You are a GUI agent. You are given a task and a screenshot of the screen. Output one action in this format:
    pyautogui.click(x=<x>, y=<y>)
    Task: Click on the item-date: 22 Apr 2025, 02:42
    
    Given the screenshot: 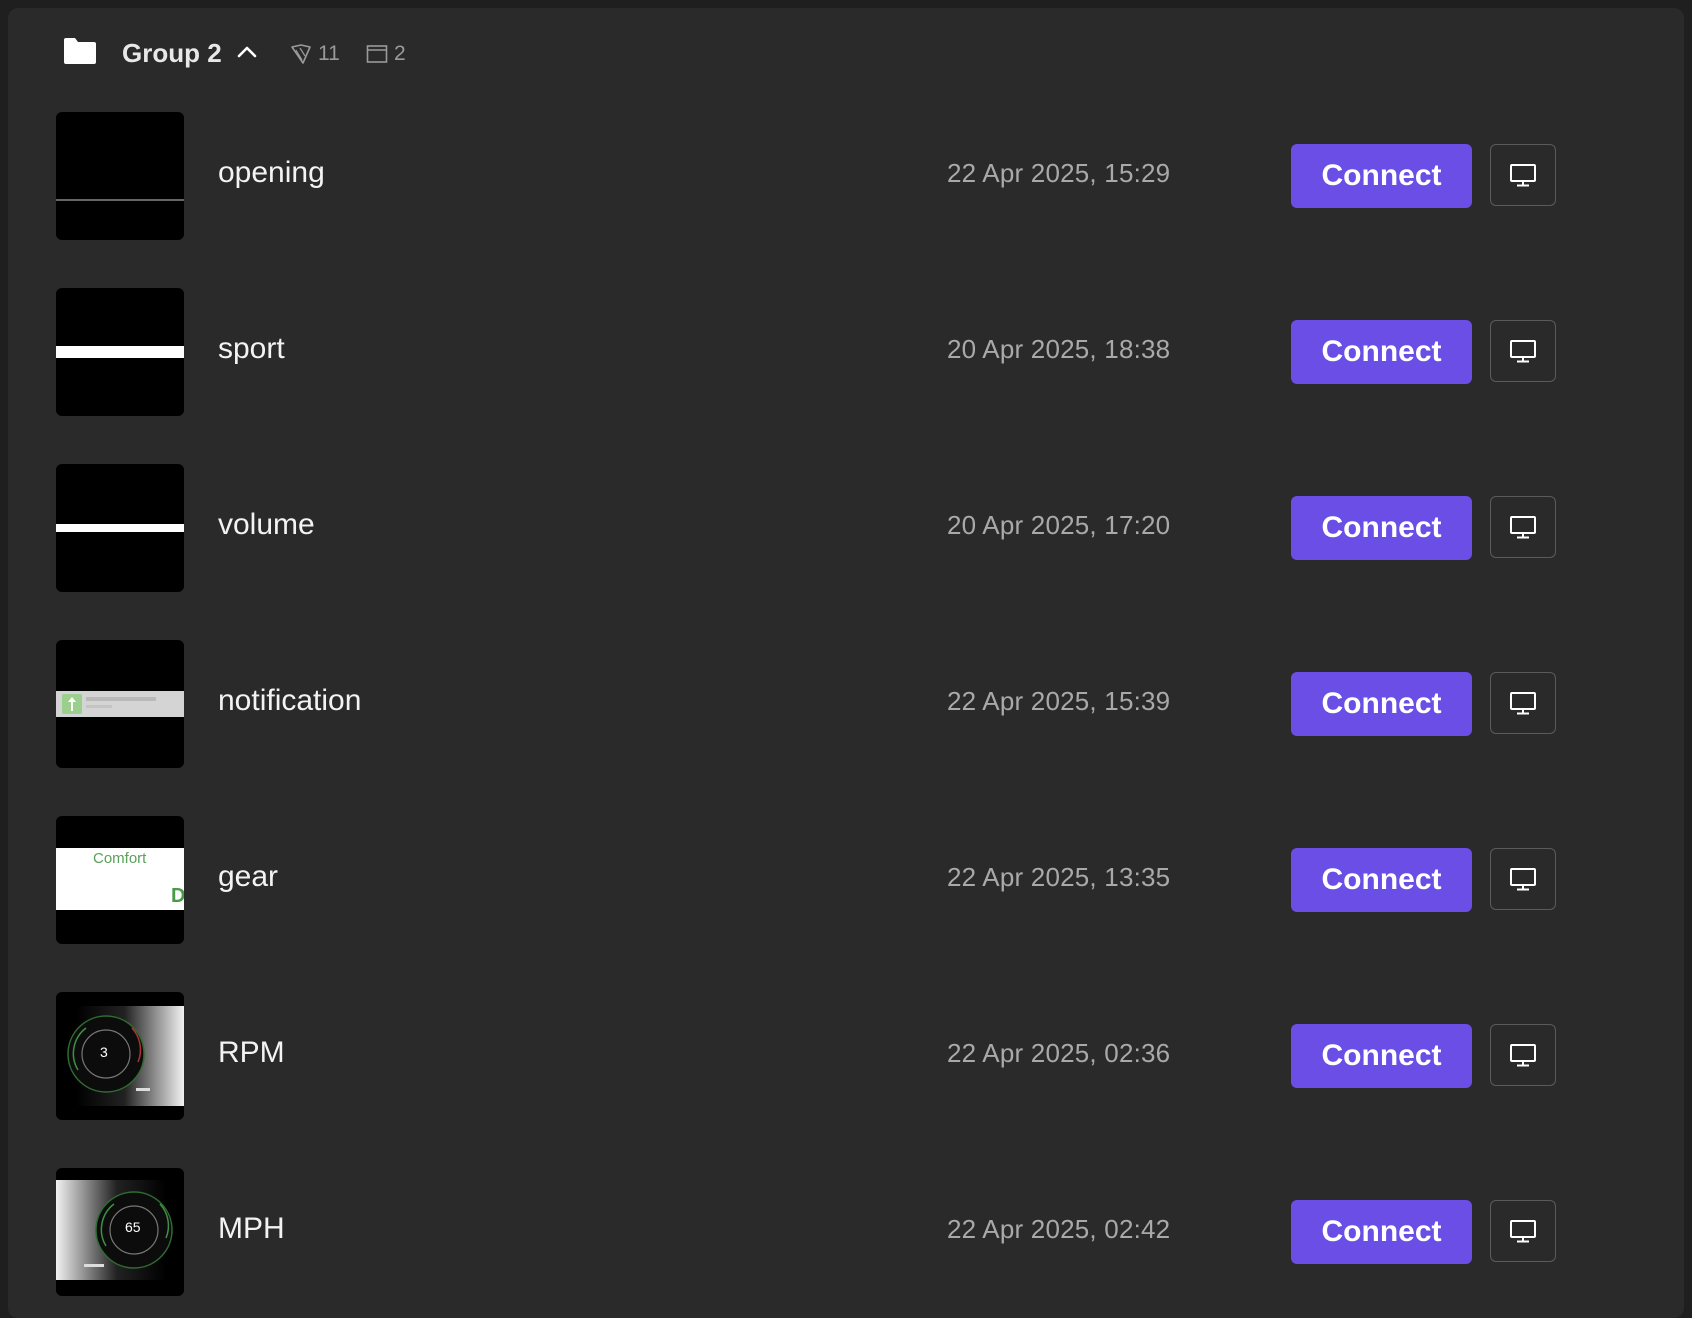 What is the action you would take?
    pyautogui.click(x=1059, y=1229)
    